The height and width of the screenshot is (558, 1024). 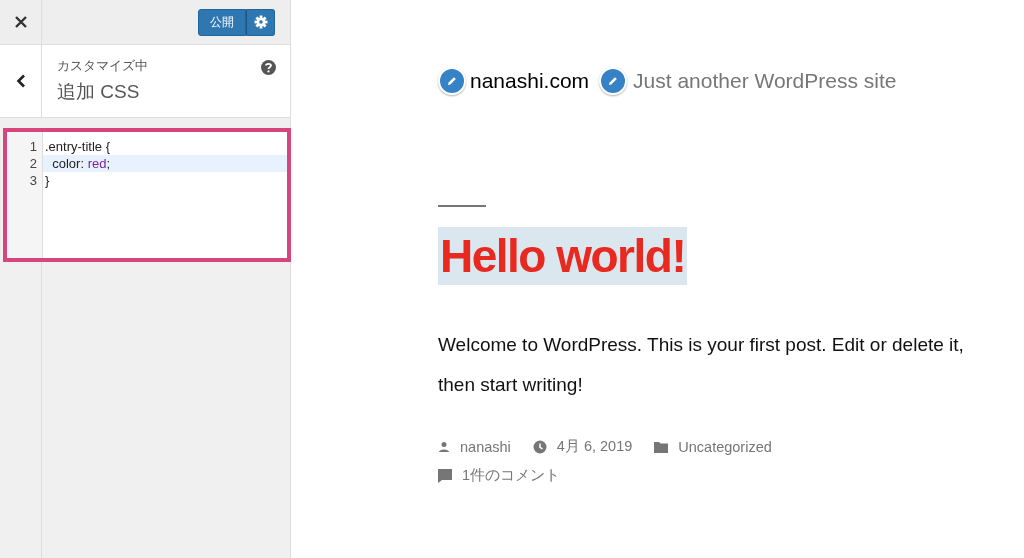 I want to click on help-icon, so click(x=268, y=67).